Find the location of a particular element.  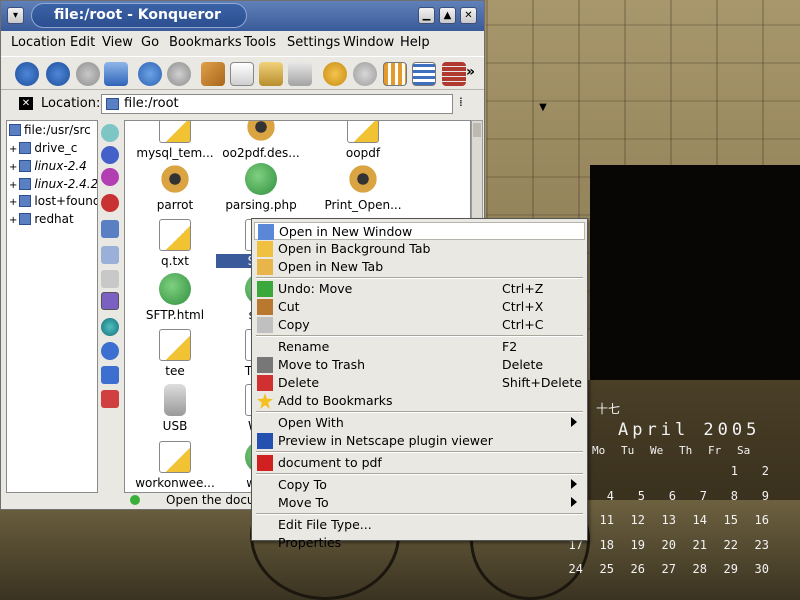

sidebar-tab-folder-icon is located at coordinates (110, 229).